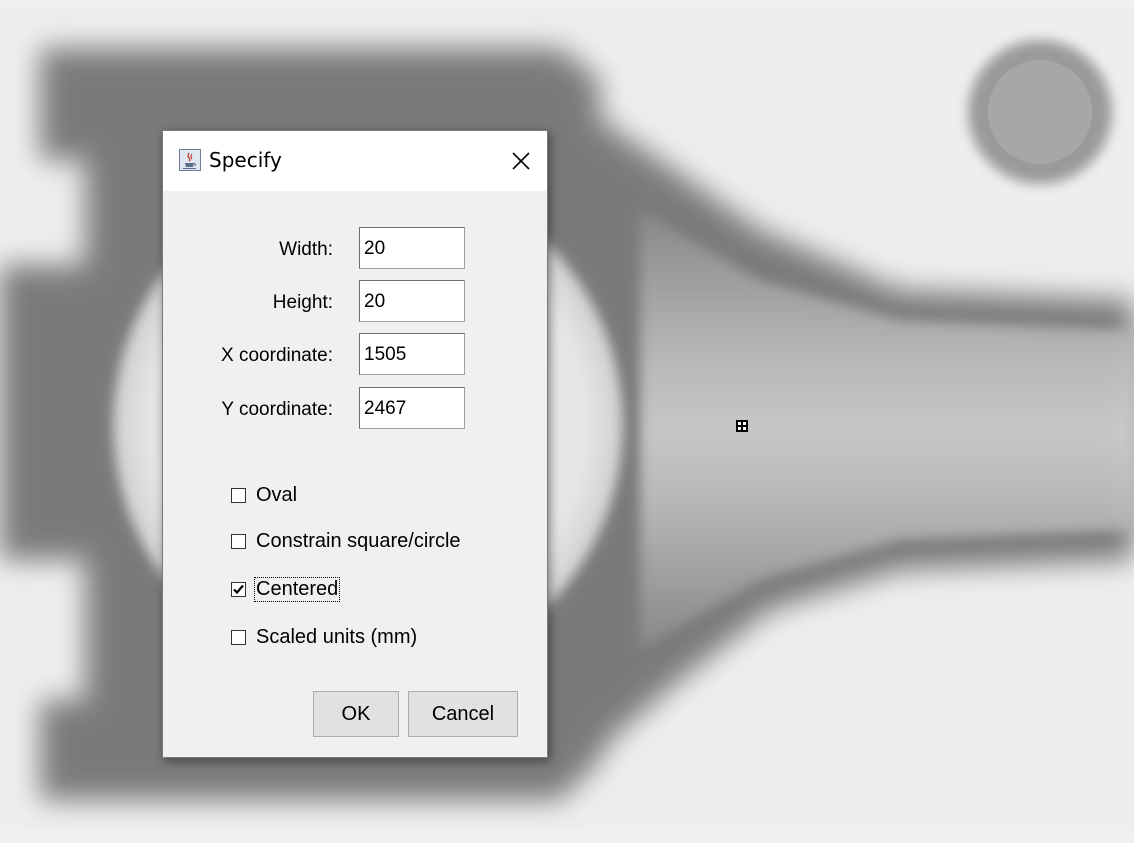  I want to click on checkmark-icon, so click(238, 589).